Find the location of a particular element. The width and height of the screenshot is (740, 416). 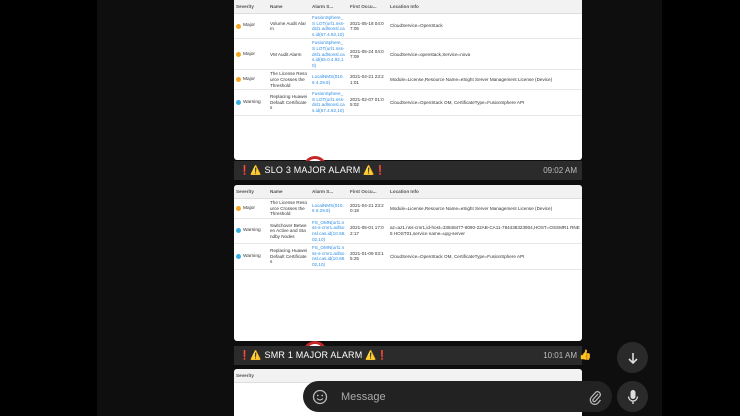

location-info-cell: CloudService=openstack,Service=nova is located at coordinates (485, 54).